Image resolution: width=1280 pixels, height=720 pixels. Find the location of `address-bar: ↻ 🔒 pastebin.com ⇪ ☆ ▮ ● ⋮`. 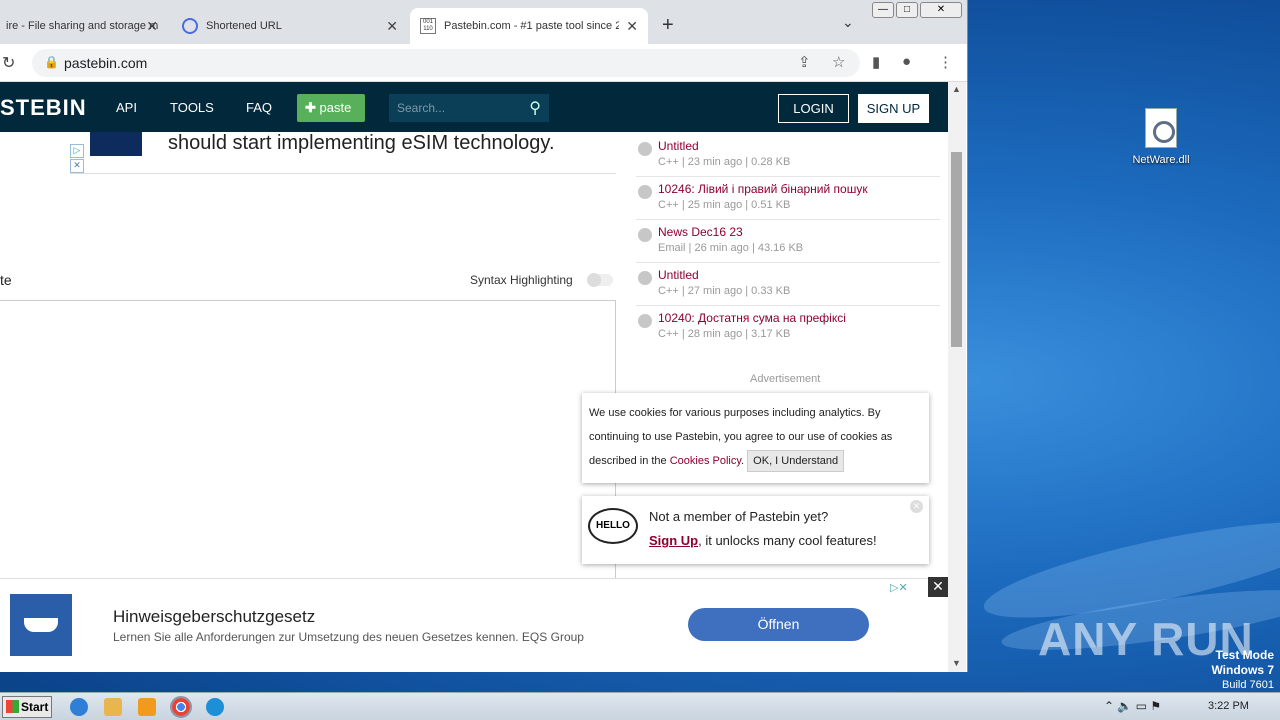

address-bar: ↻ 🔒 pastebin.com ⇪ ☆ ▮ ● ⋮ is located at coordinates (483, 63).